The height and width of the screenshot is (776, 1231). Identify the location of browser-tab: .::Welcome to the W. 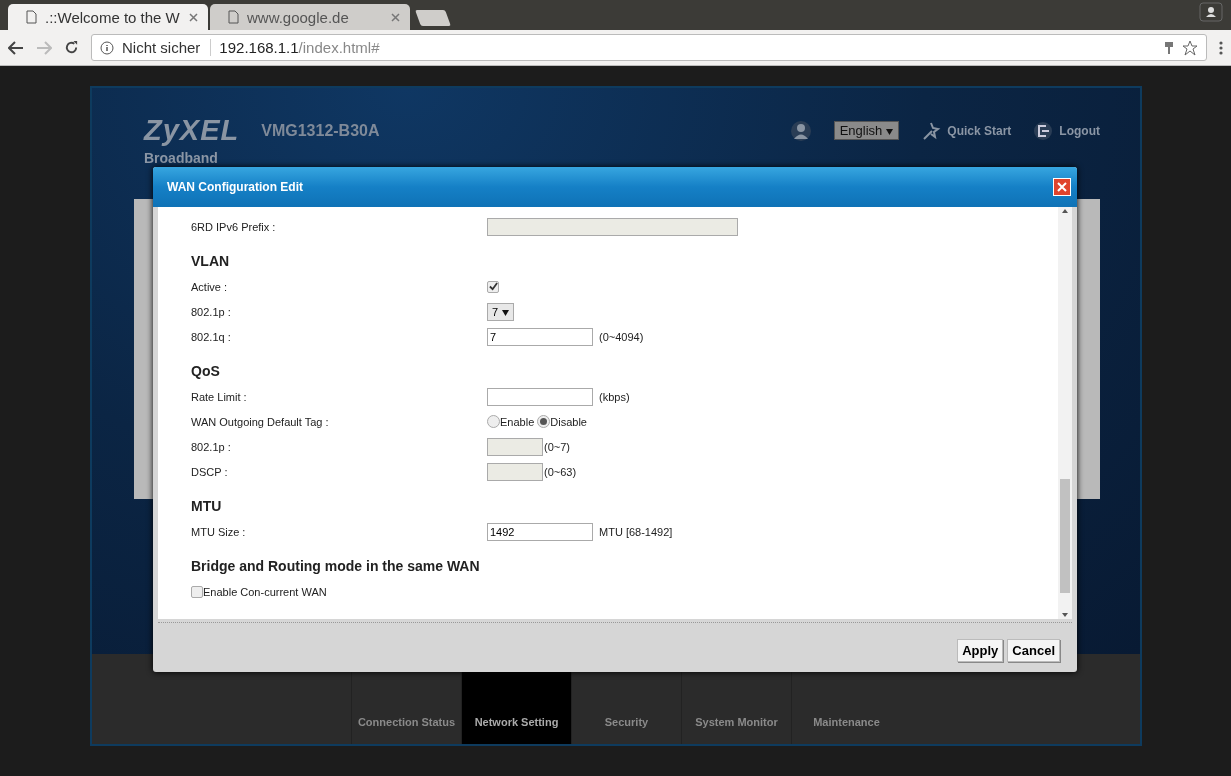
(108, 17).